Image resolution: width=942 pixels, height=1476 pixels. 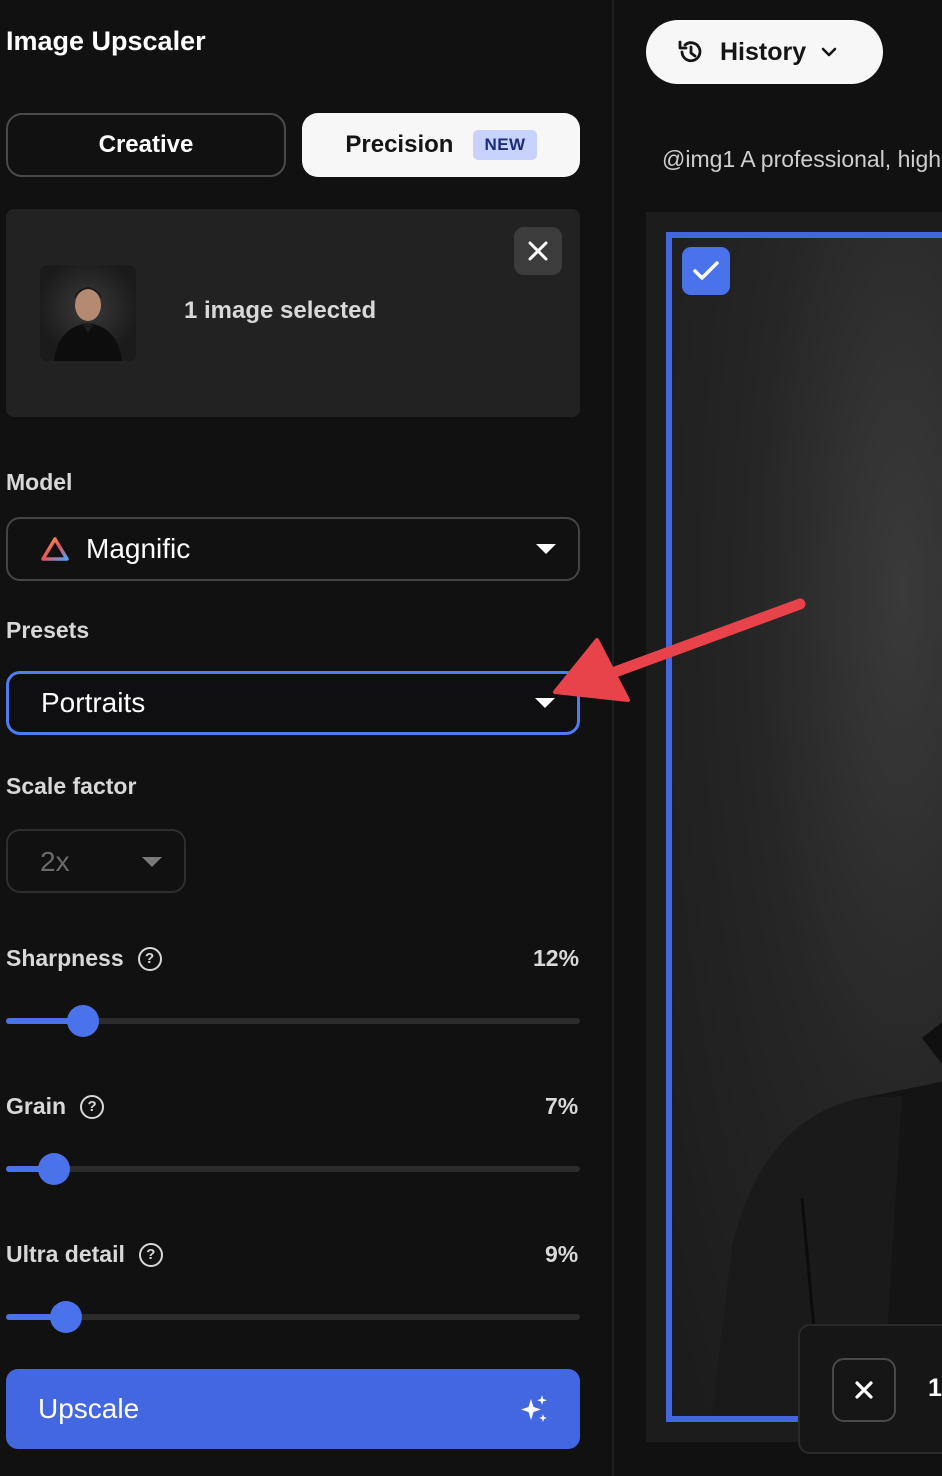 I want to click on portrait-thumbnail-image, so click(x=88, y=324).